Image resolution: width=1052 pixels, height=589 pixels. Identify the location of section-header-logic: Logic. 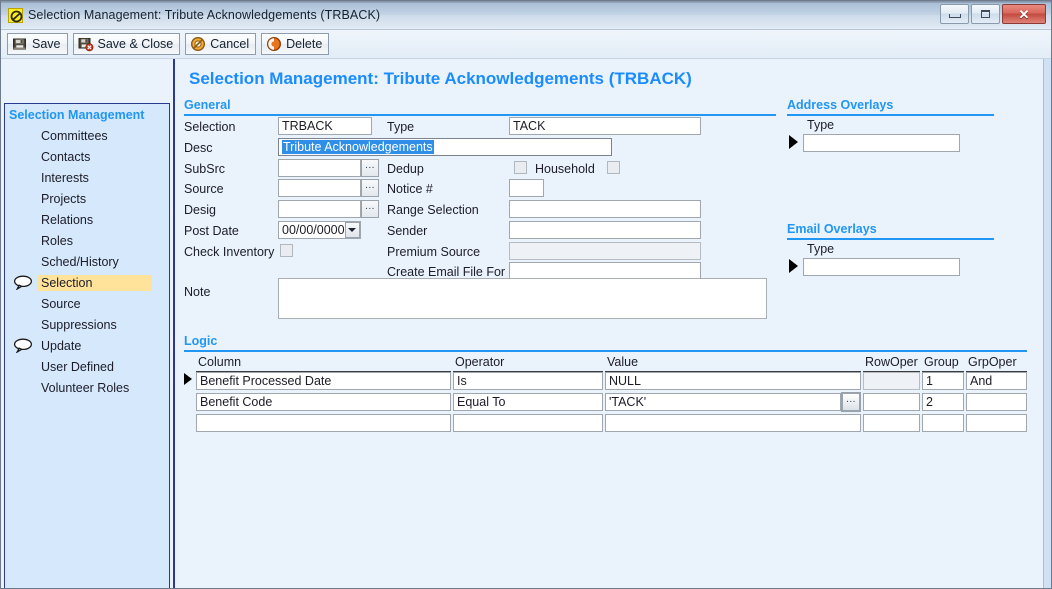
(605, 343).